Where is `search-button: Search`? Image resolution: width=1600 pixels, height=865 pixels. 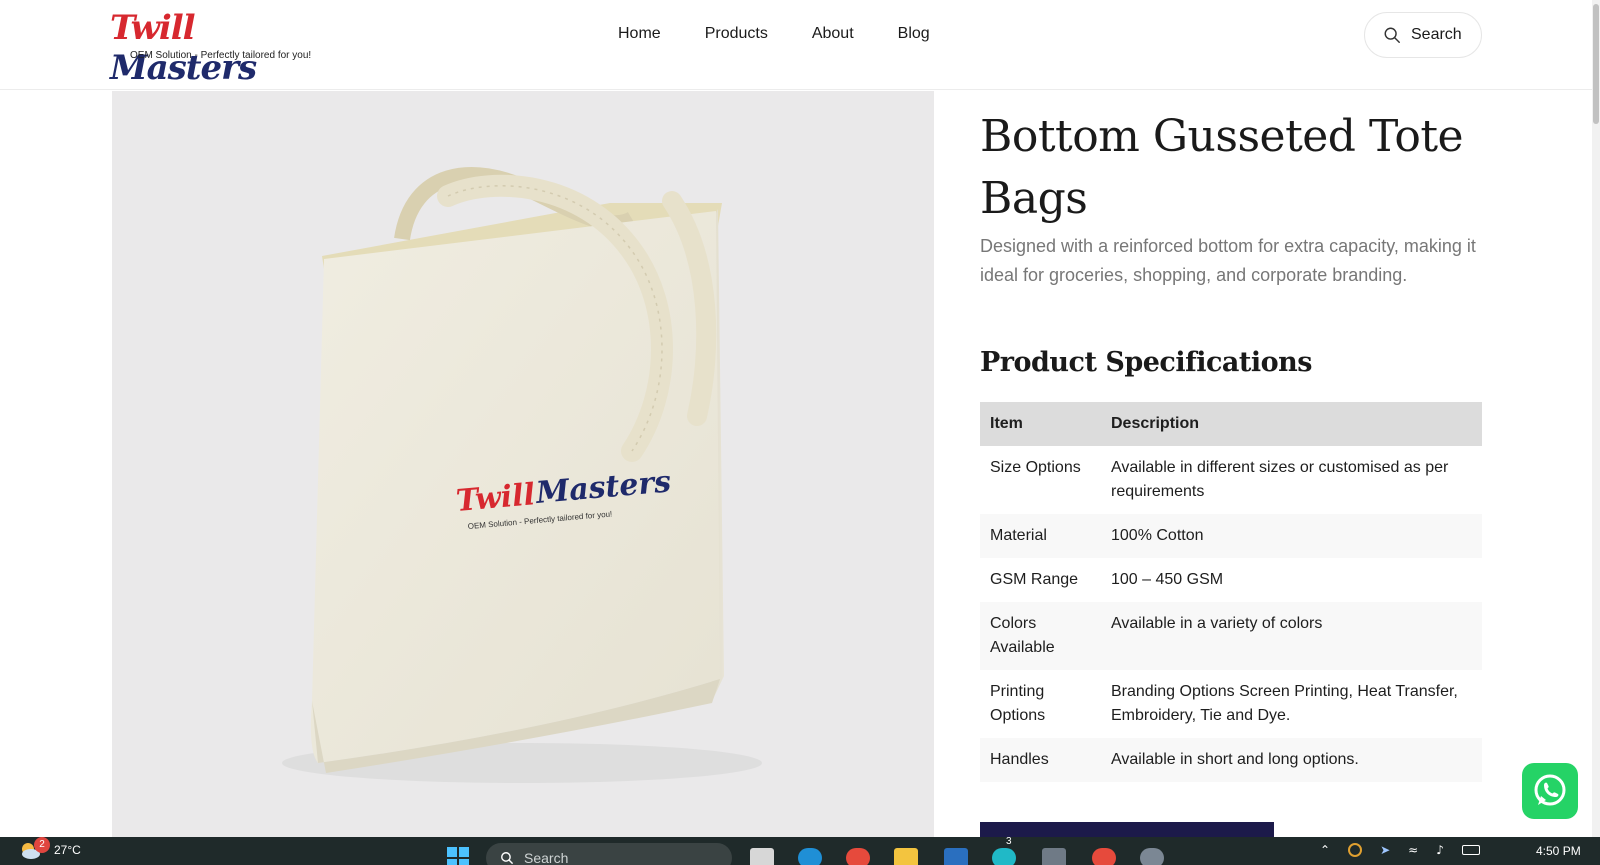
search-button: Search is located at coordinates (1423, 35).